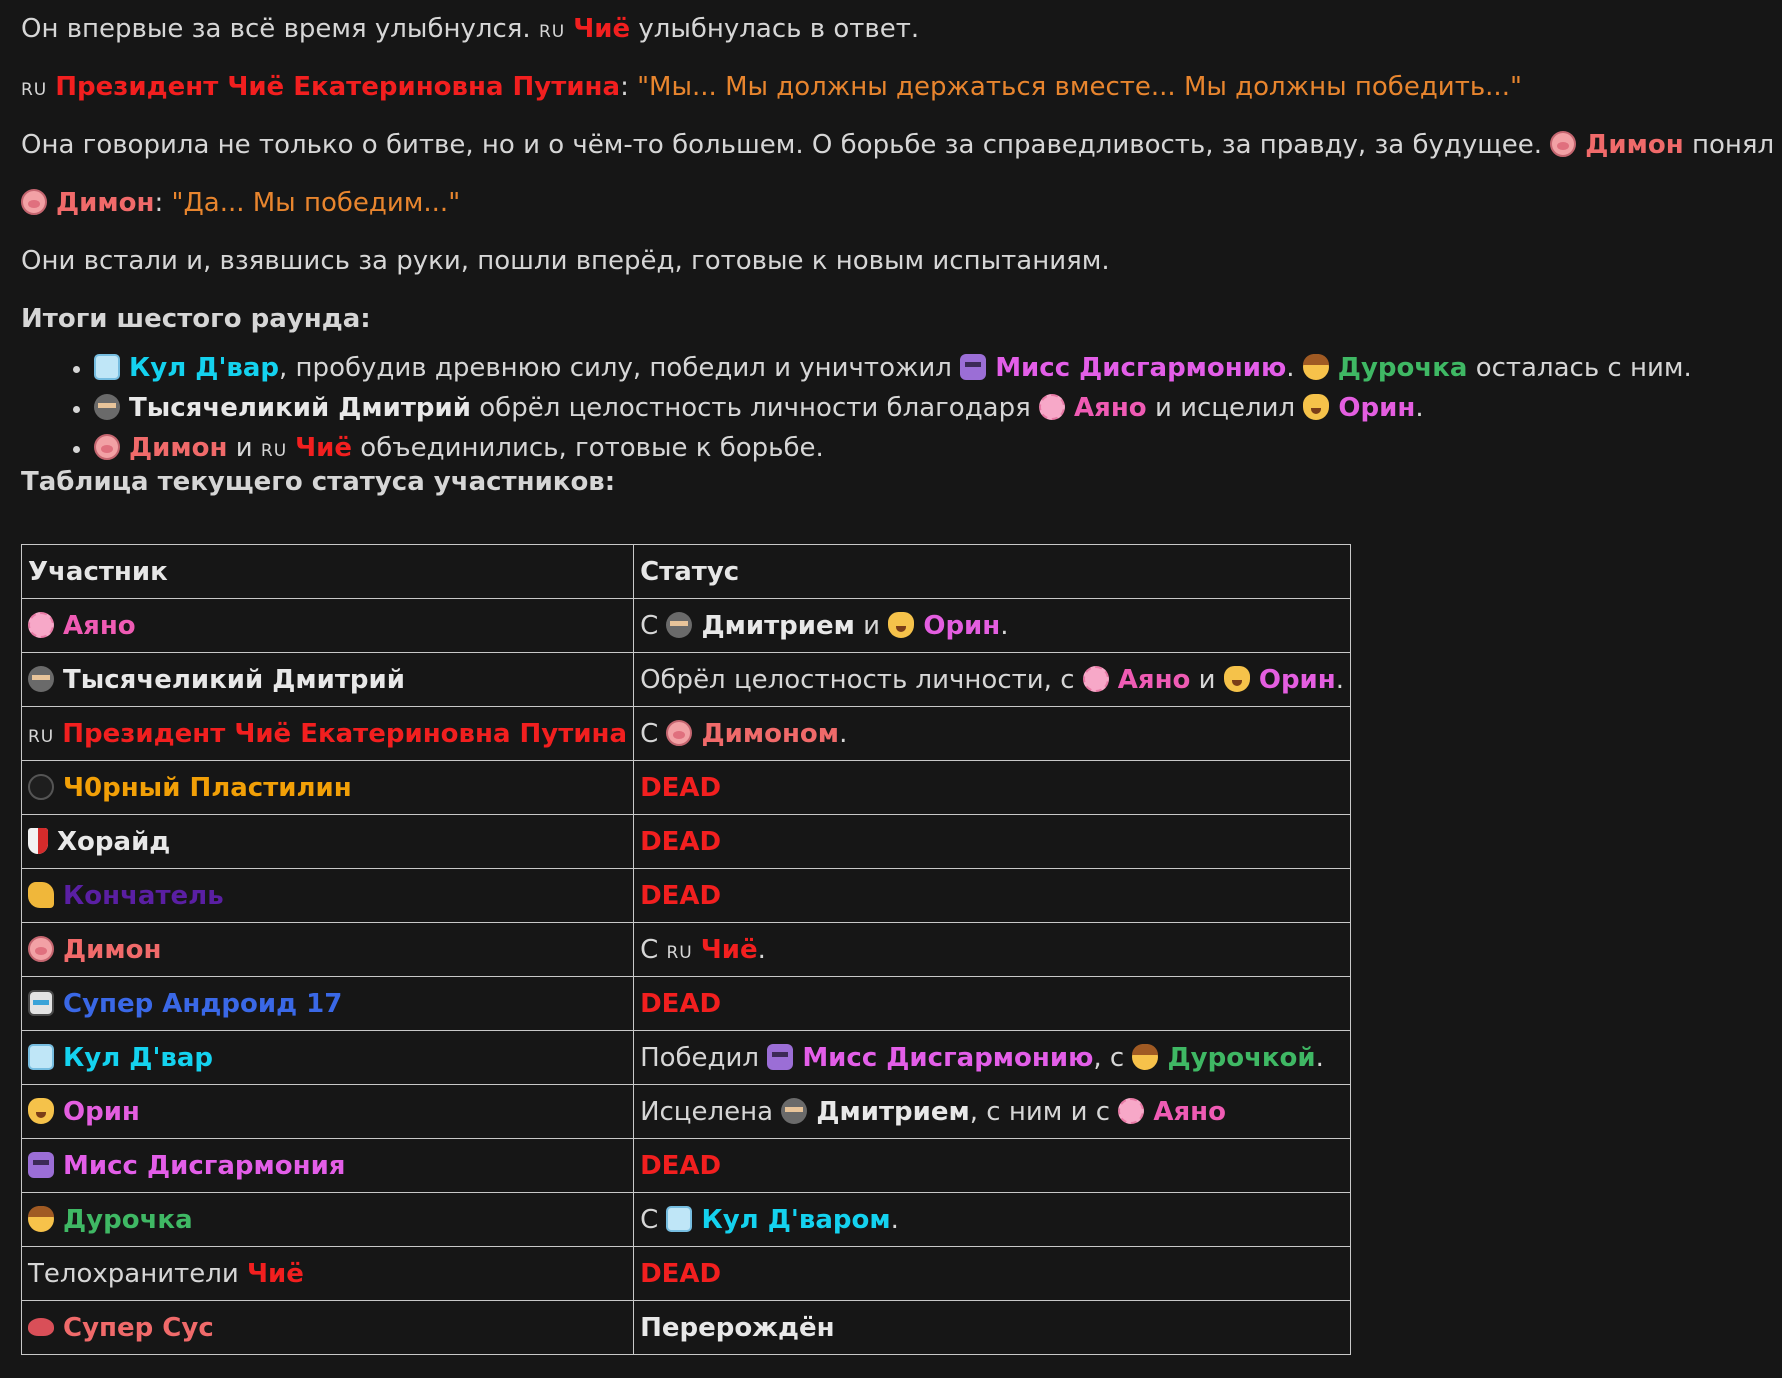  What do you see at coordinates (41, 1326) in the screenshot?
I see `lips-icon` at bounding box center [41, 1326].